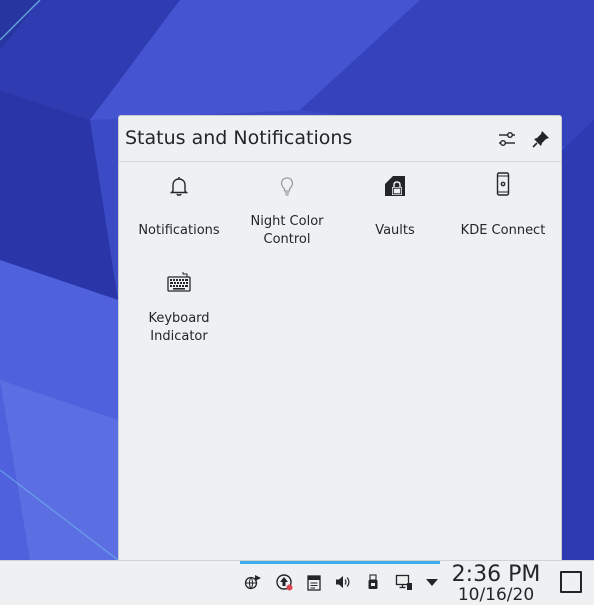  What do you see at coordinates (340, 562) in the screenshot?
I see `active-tray-indicator` at bounding box center [340, 562].